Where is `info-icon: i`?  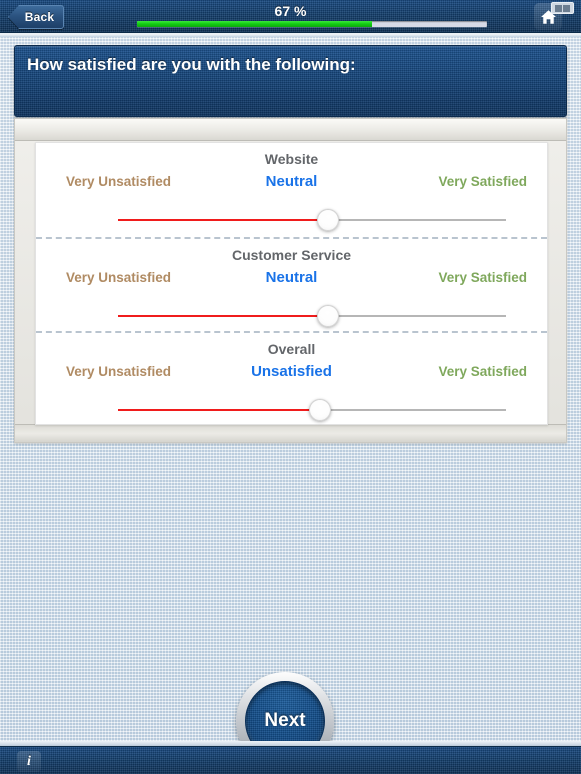
info-icon: i is located at coordinates (29, 761).